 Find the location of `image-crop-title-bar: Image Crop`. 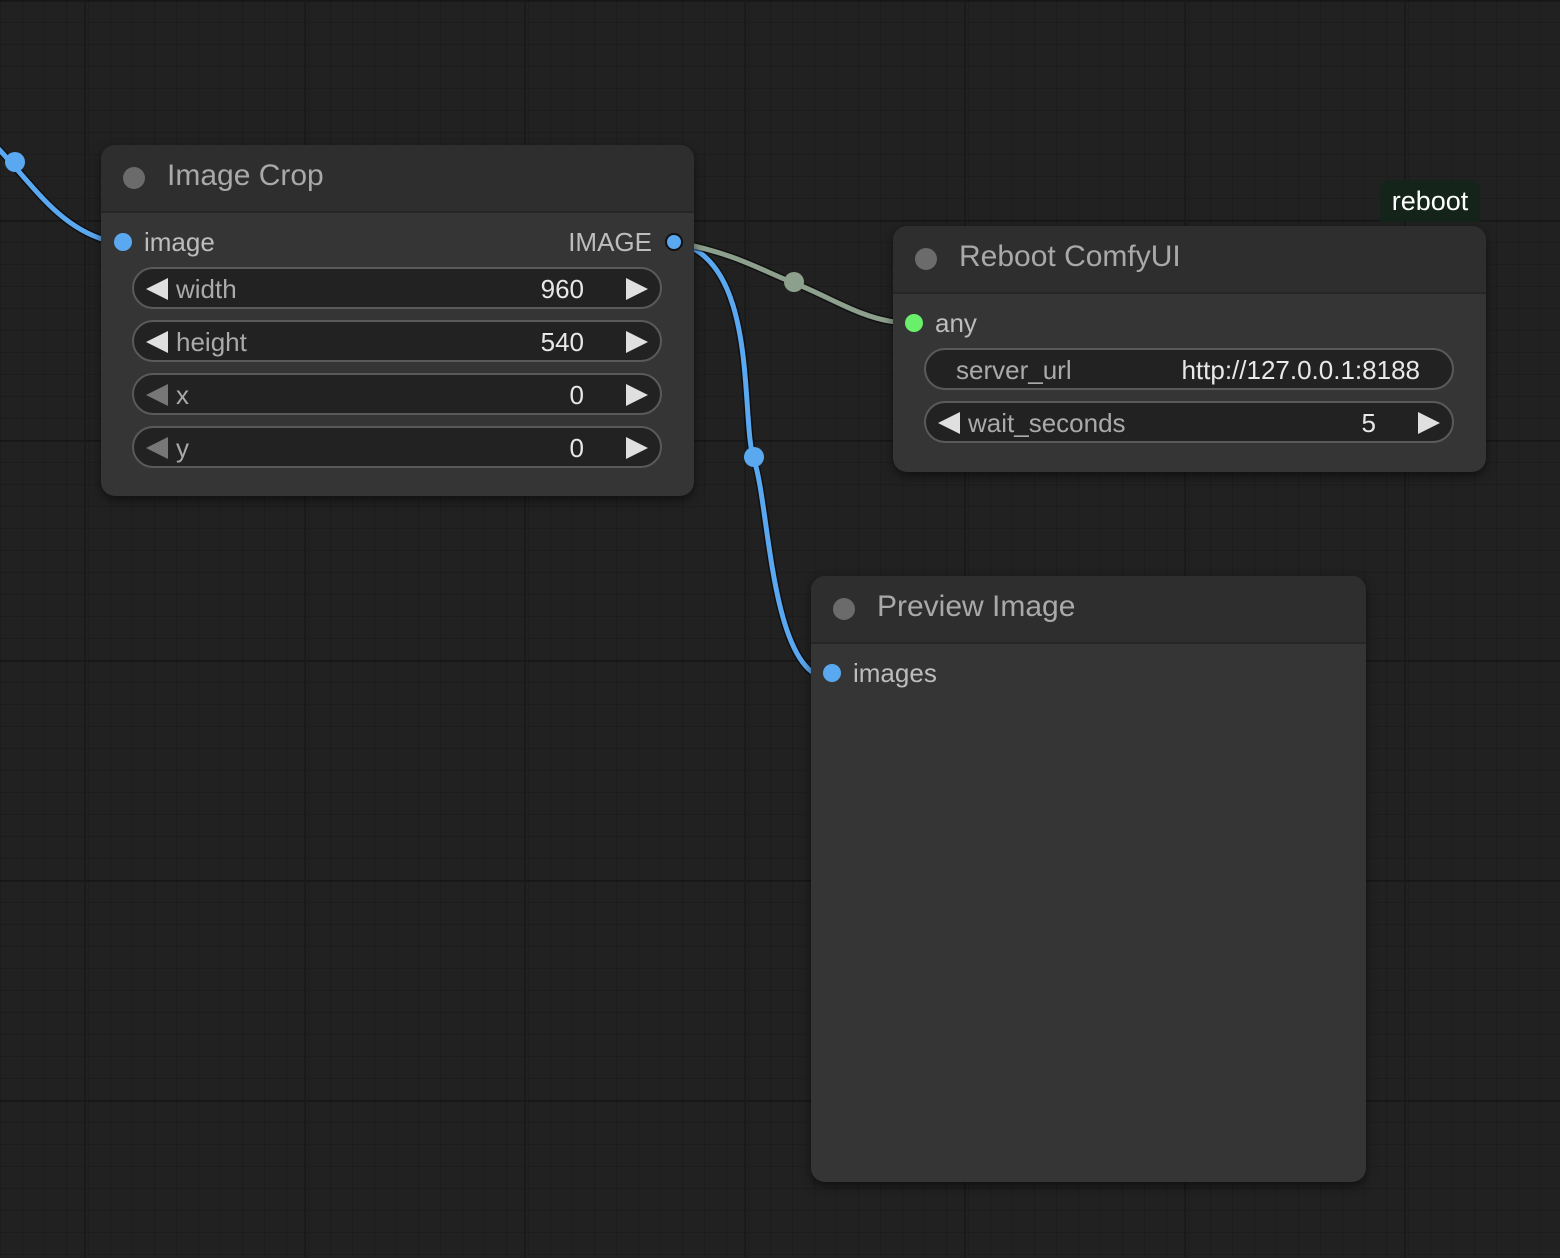

image-crop-title-bar: Image Crop is located at coordinates (397, 179).